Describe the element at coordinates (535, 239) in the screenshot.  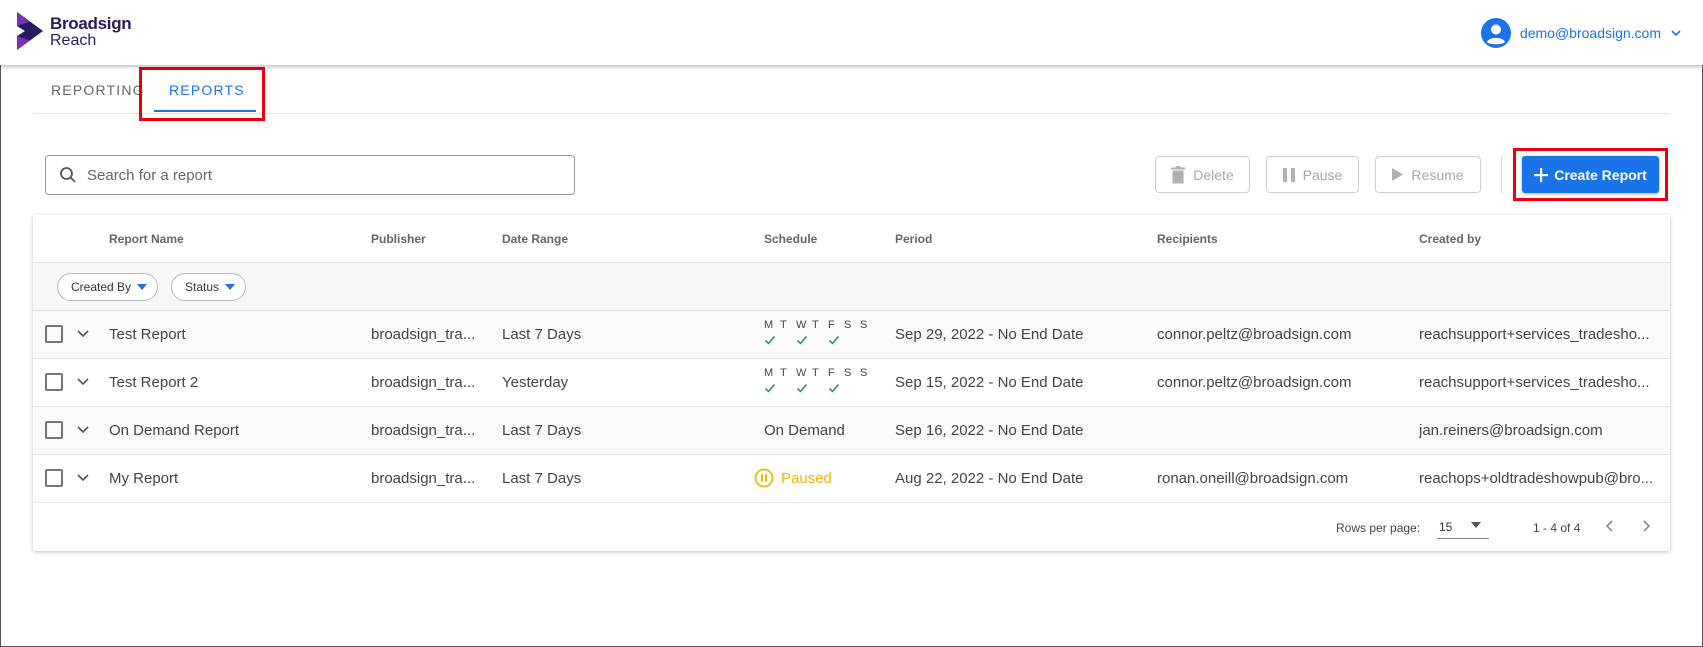
I see `column-header-date-range: Date Range` at that location.